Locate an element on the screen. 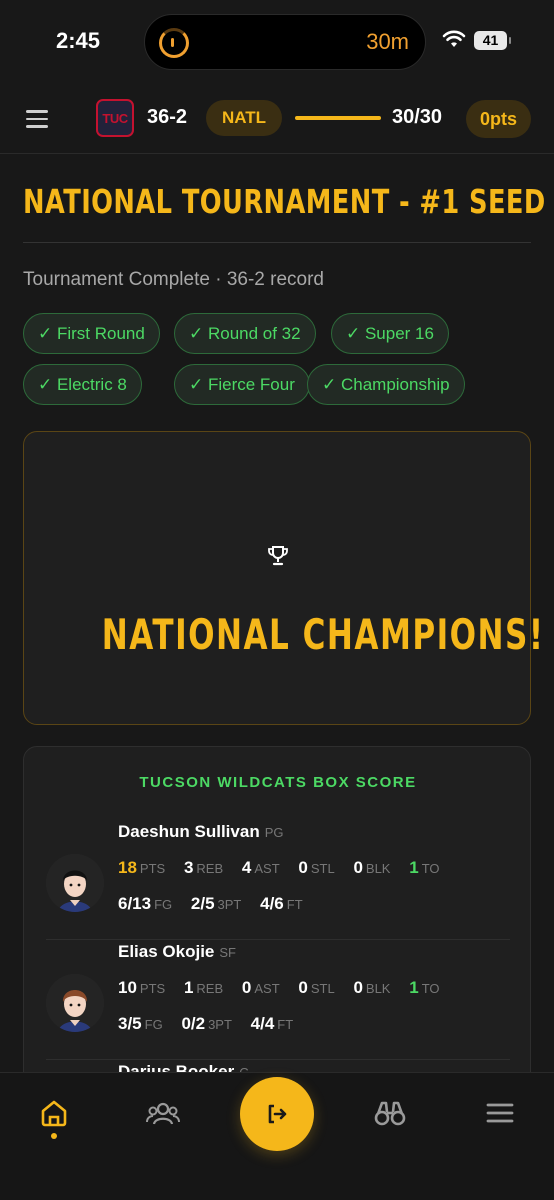  team-icon is located at coordinates (163, 1113).